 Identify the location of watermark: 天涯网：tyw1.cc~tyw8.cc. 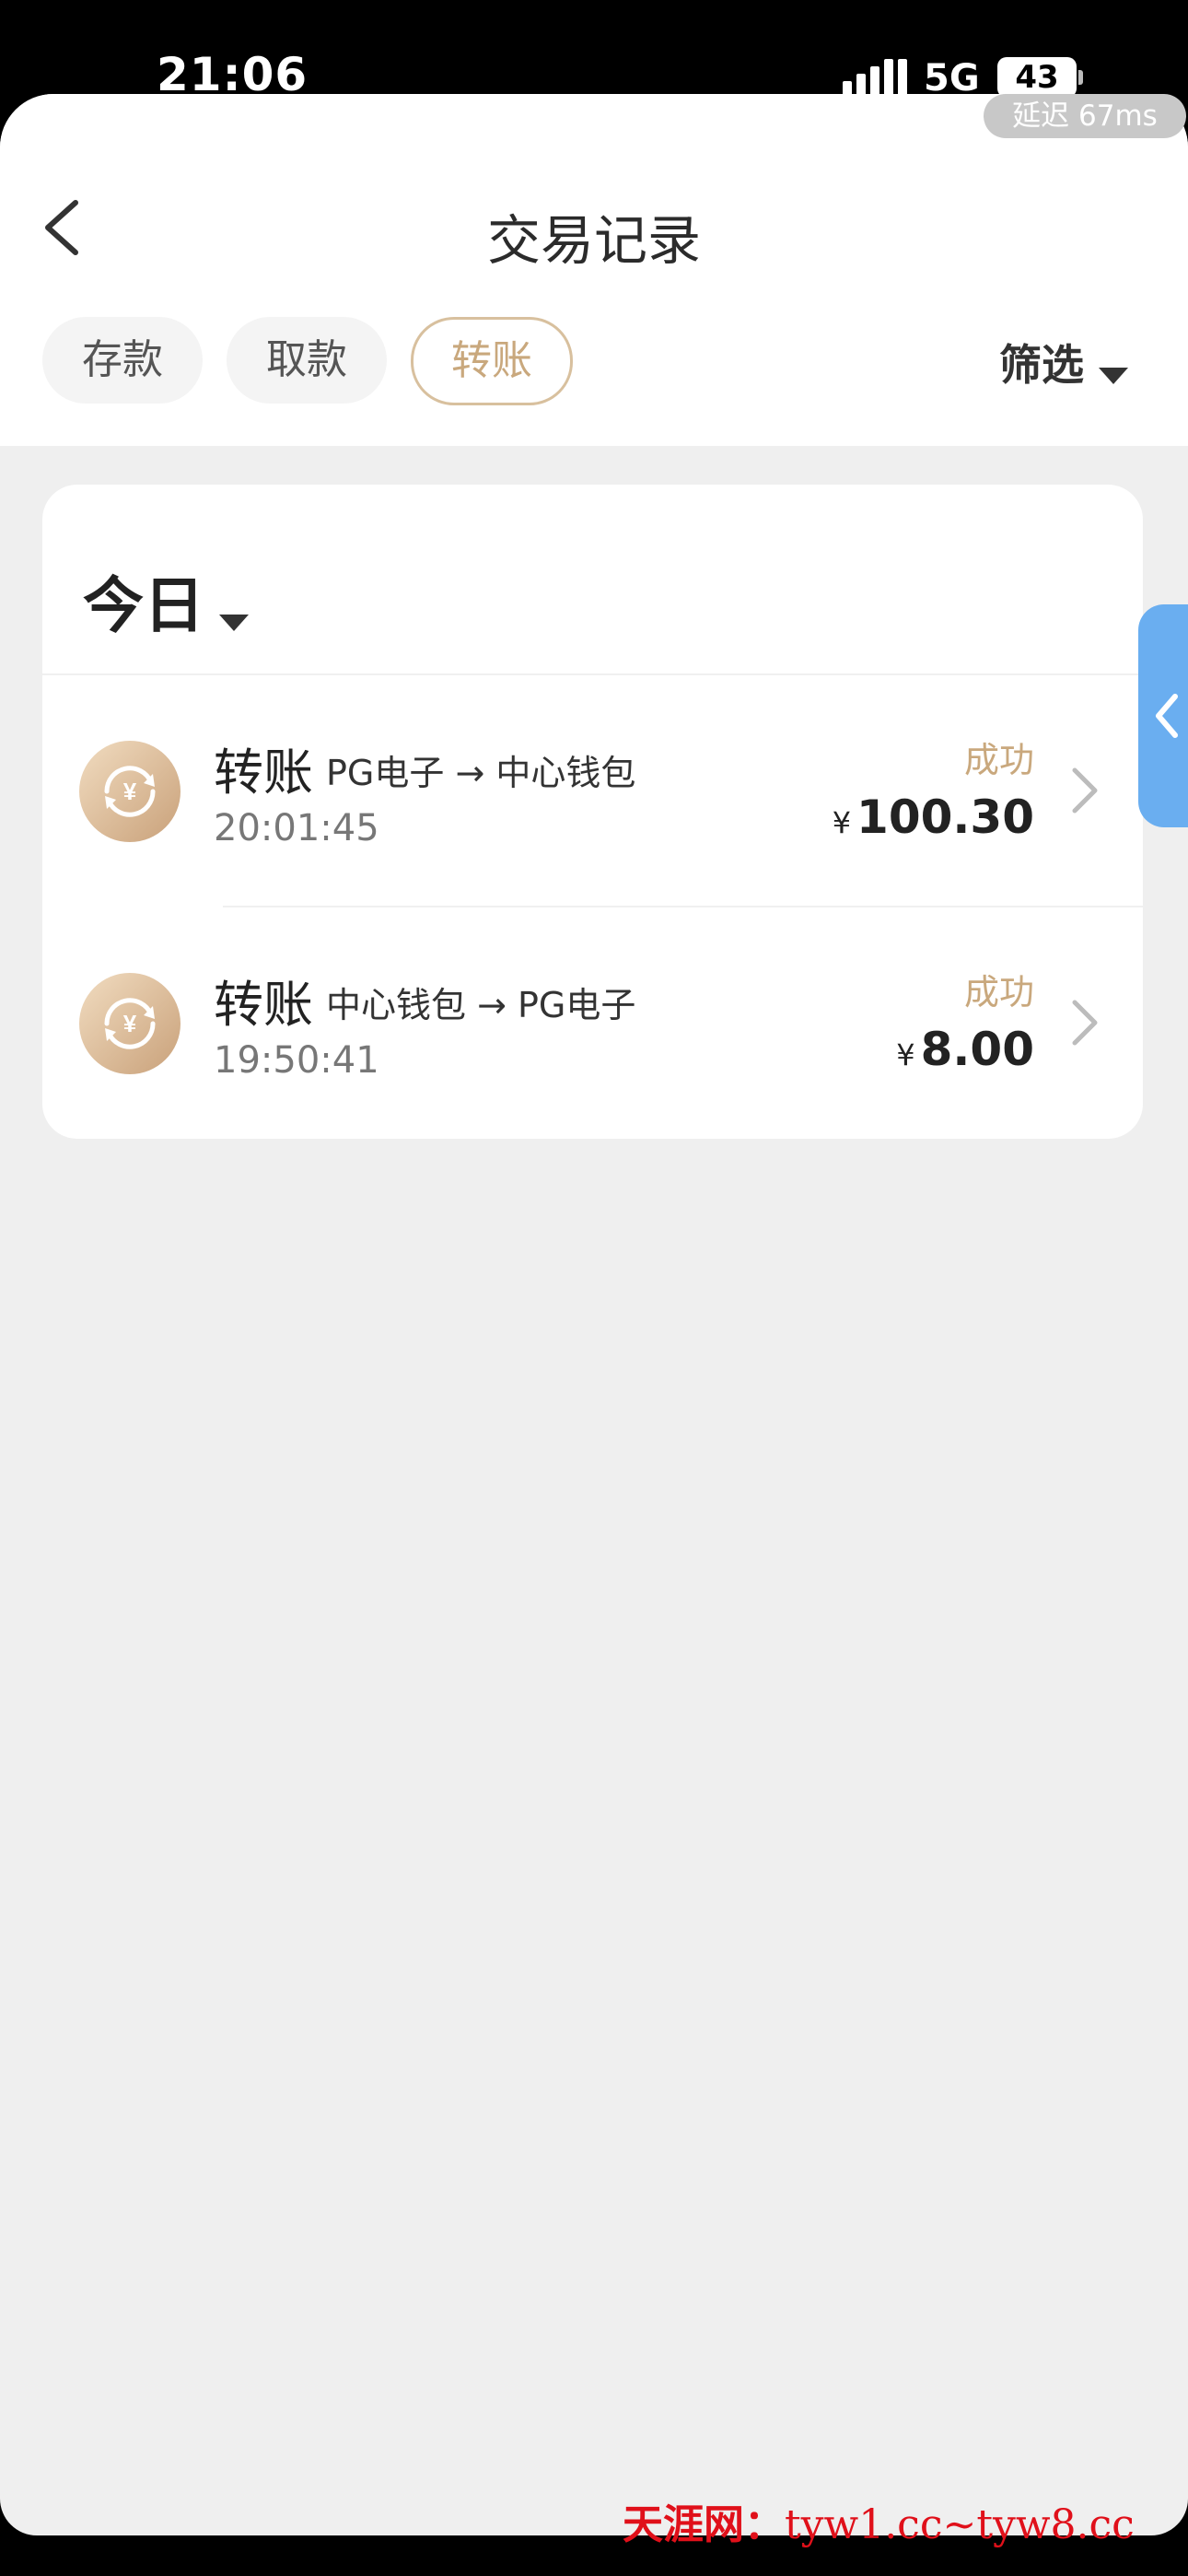
(879, 2520).